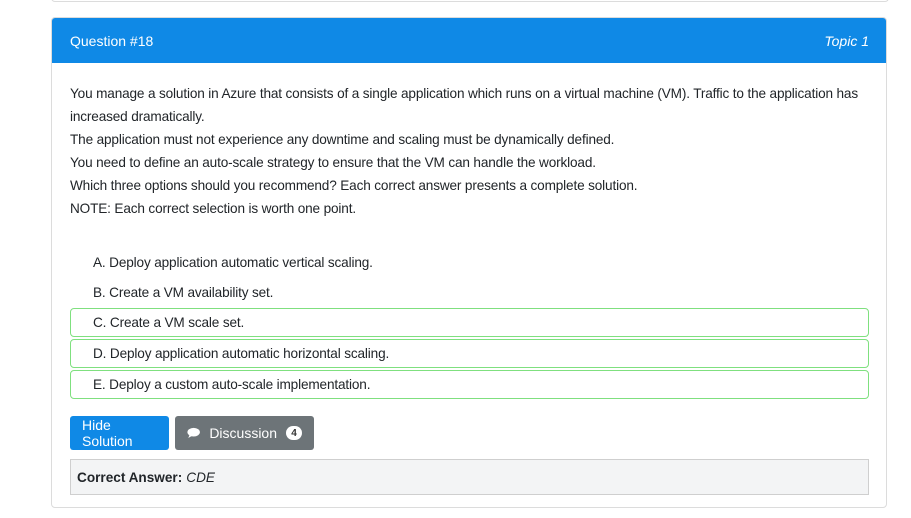  Describe the element at coordinates (470, 1) in the screenshot. I see `previous-card-edge` at that location.